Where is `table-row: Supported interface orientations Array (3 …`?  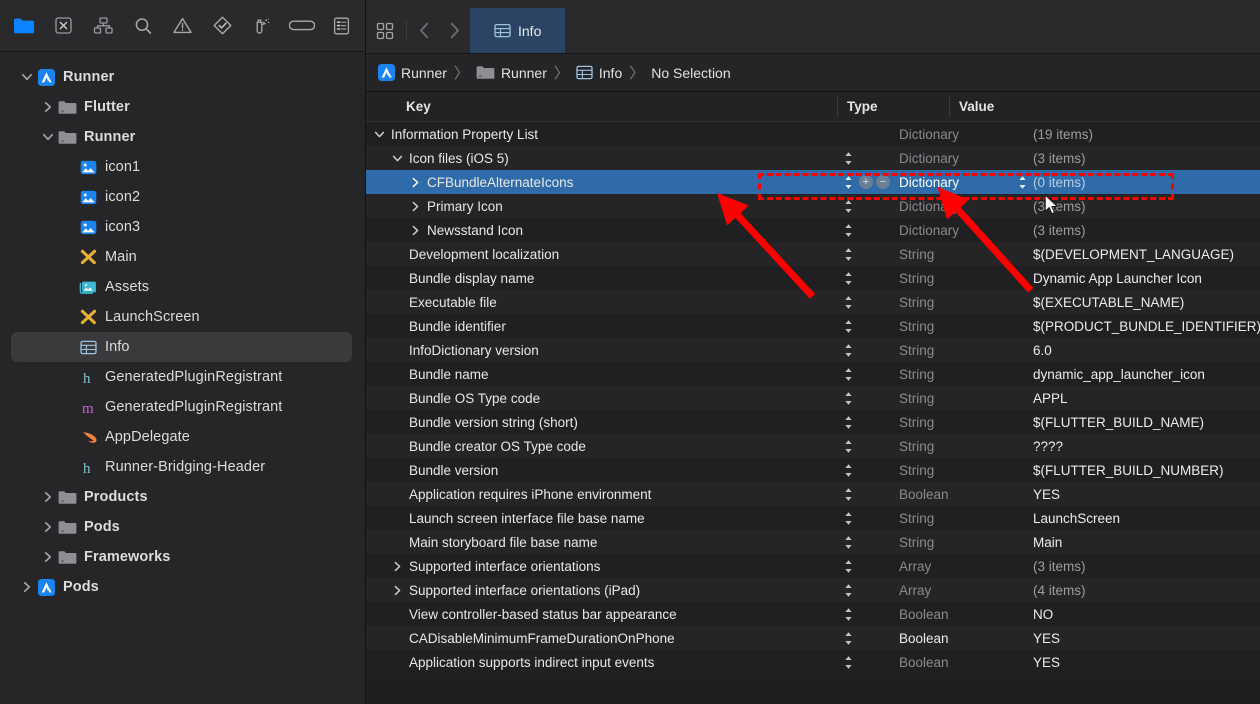 table-row: Supported interface orientations Array (3 … is located at coordinates (813, 566).